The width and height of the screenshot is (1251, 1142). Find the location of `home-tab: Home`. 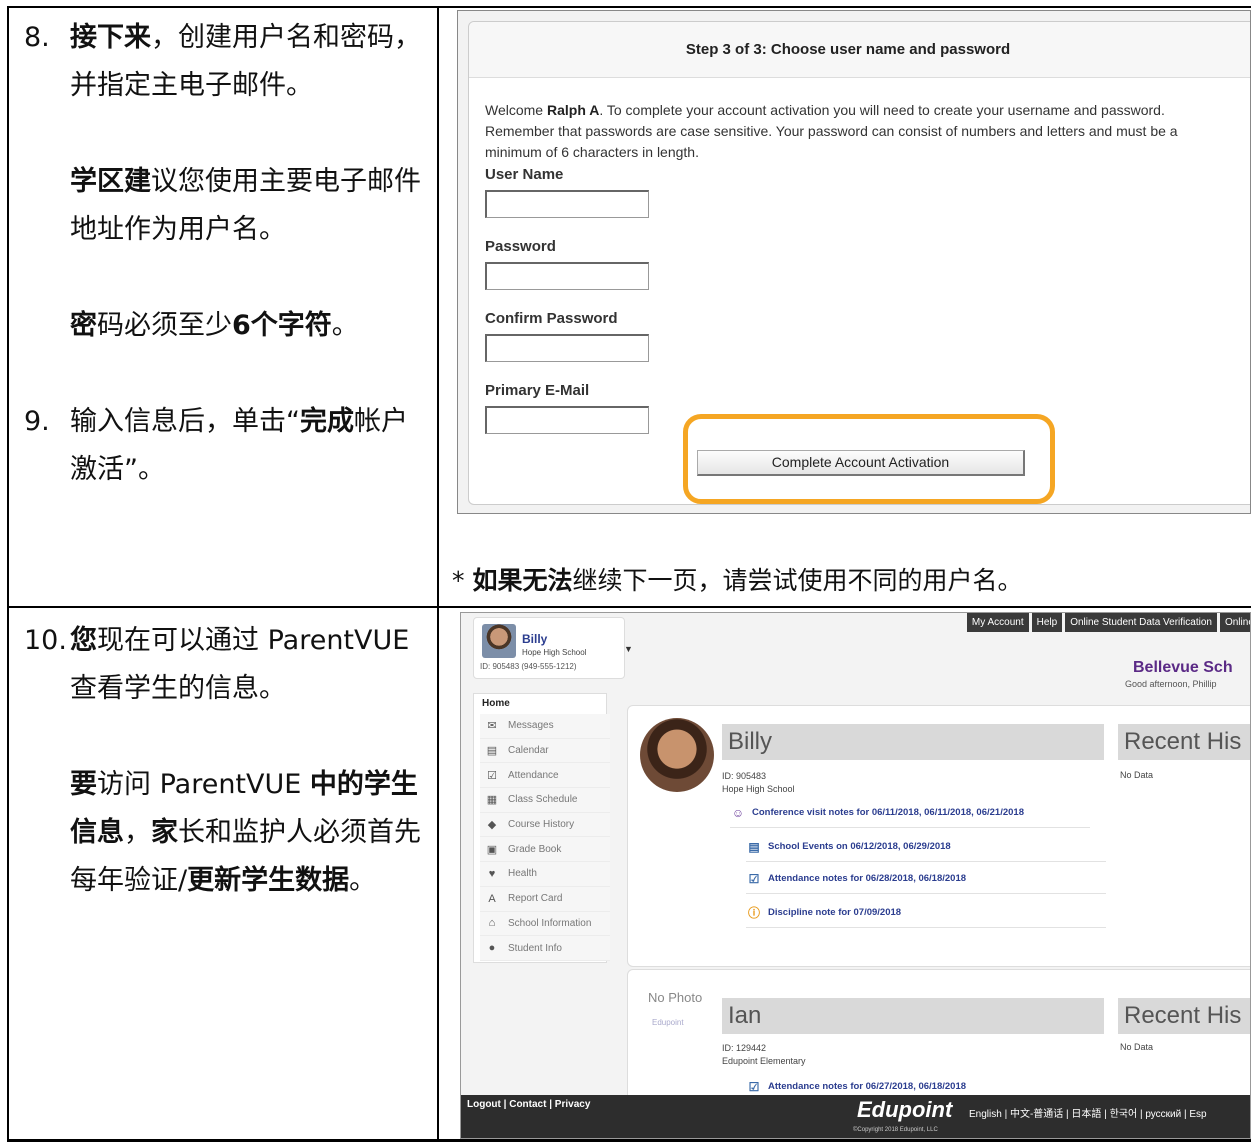

home-tab: Home is located at coordinates (496, 703).